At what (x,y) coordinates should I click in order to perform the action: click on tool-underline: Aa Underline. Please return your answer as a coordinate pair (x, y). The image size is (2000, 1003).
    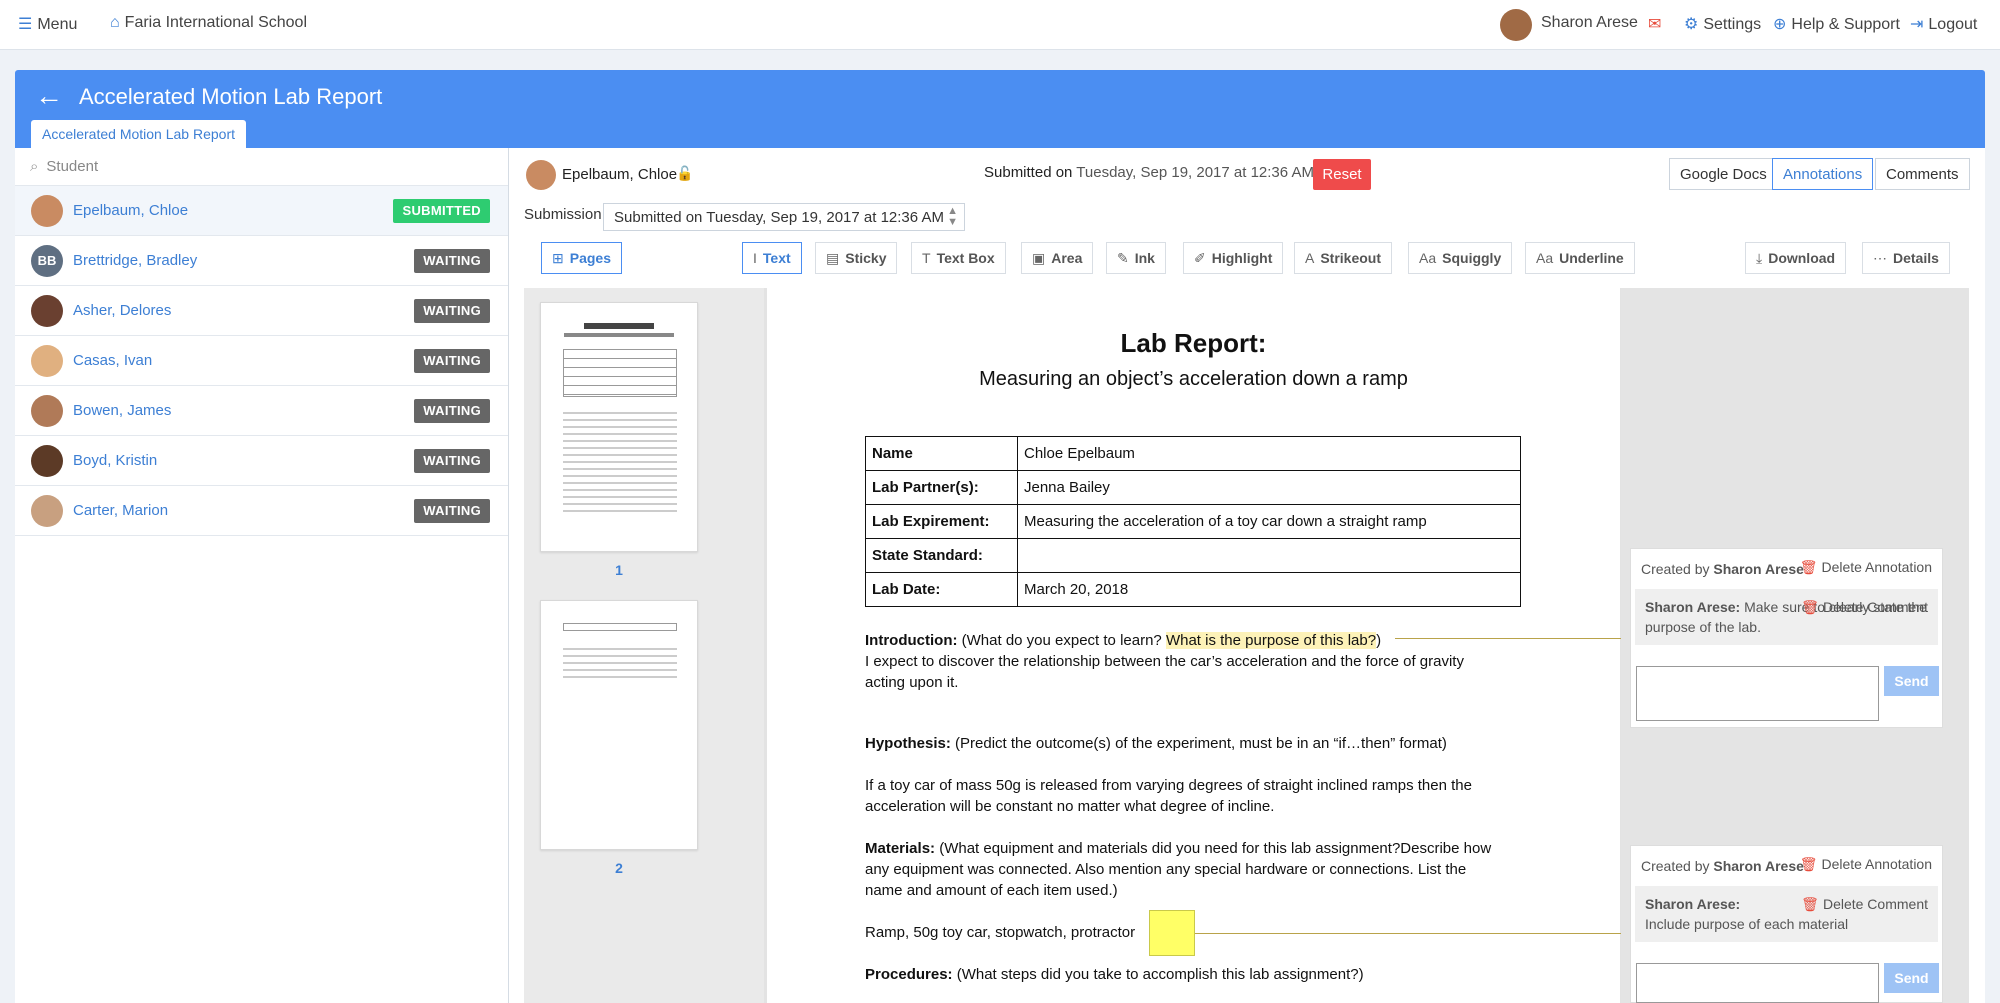
    Looking at the image, I should click on (1580, 258).